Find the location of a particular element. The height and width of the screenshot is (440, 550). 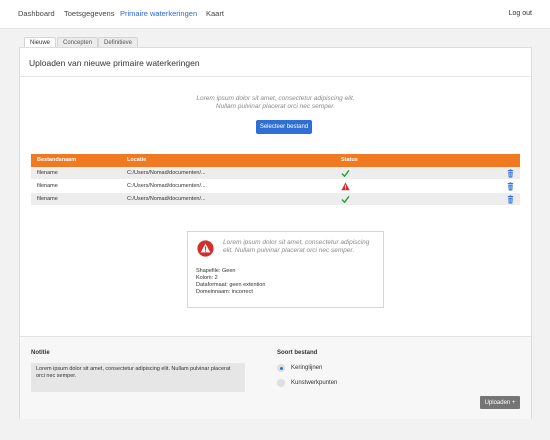

upload-button: Uploaden + is located at coordinates (500, 402).